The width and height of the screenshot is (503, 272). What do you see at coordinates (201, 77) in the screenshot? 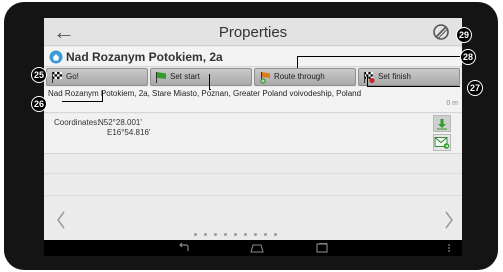
I see `set-start-button: Set start` at bounding box center [201, 77].